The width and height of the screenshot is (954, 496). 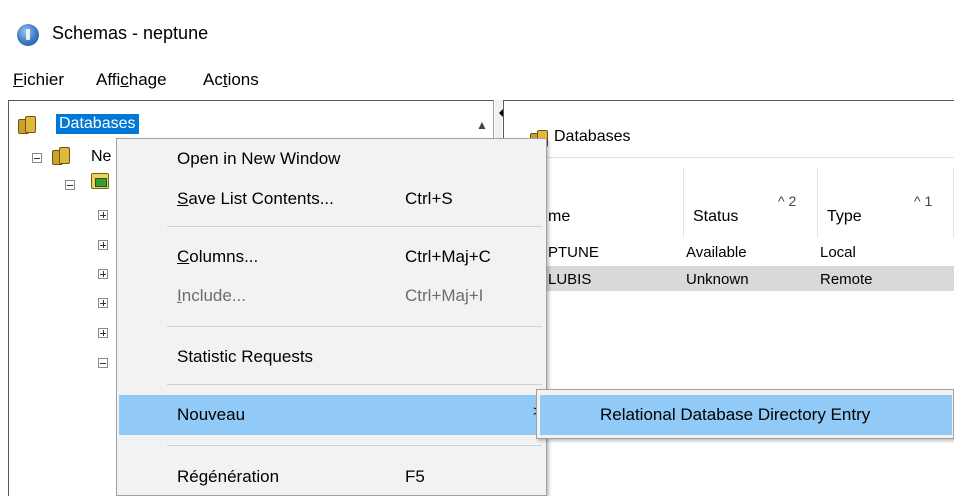 I want to click on table-cell: PTUNE, so click(x=573, y=252).